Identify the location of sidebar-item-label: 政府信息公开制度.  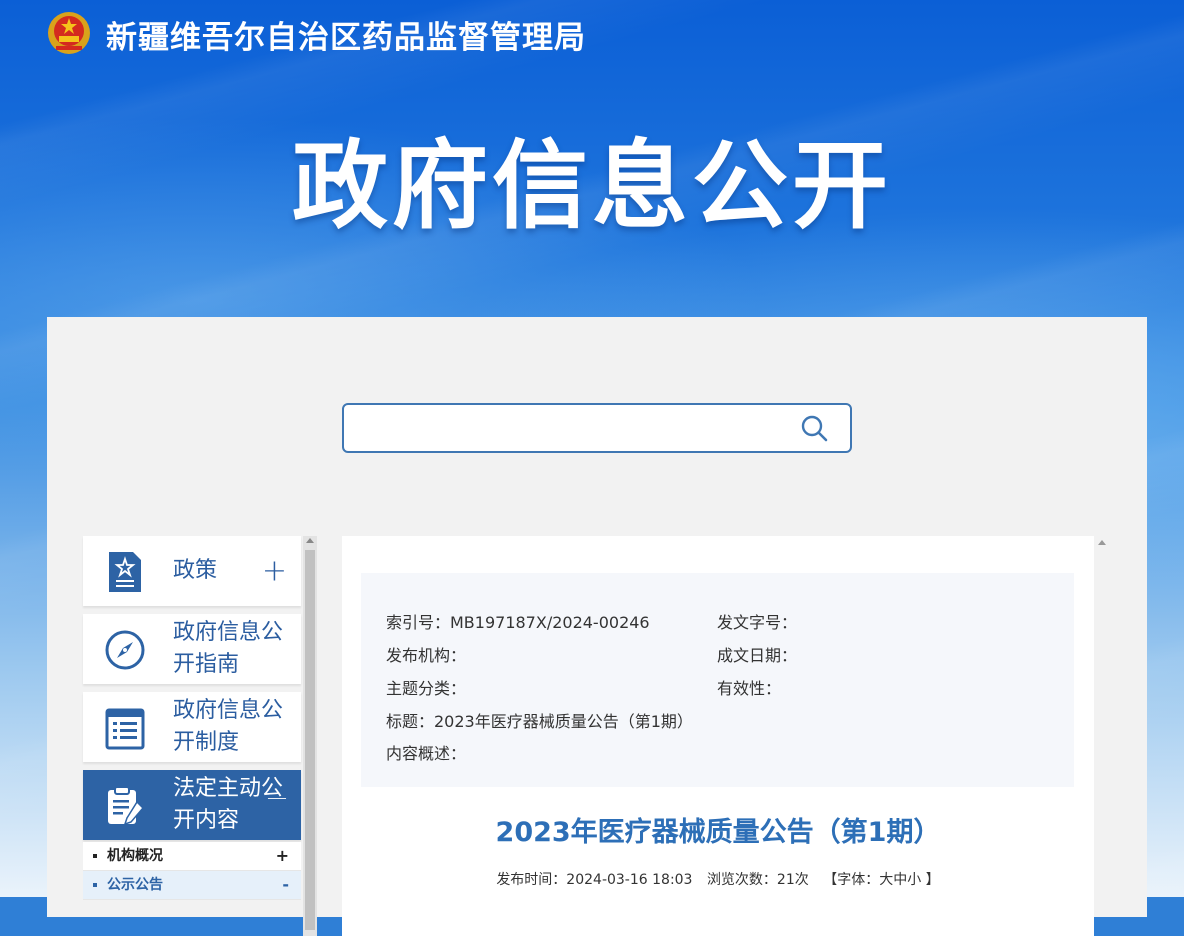
(228, 726).